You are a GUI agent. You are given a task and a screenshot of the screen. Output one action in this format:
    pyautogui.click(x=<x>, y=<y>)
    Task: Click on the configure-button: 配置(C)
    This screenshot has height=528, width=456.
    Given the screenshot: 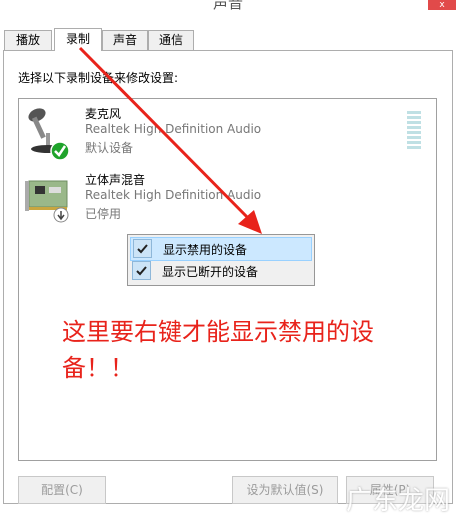 What is the action you would take?
    pyautogui.click(x=62, y=490)
    